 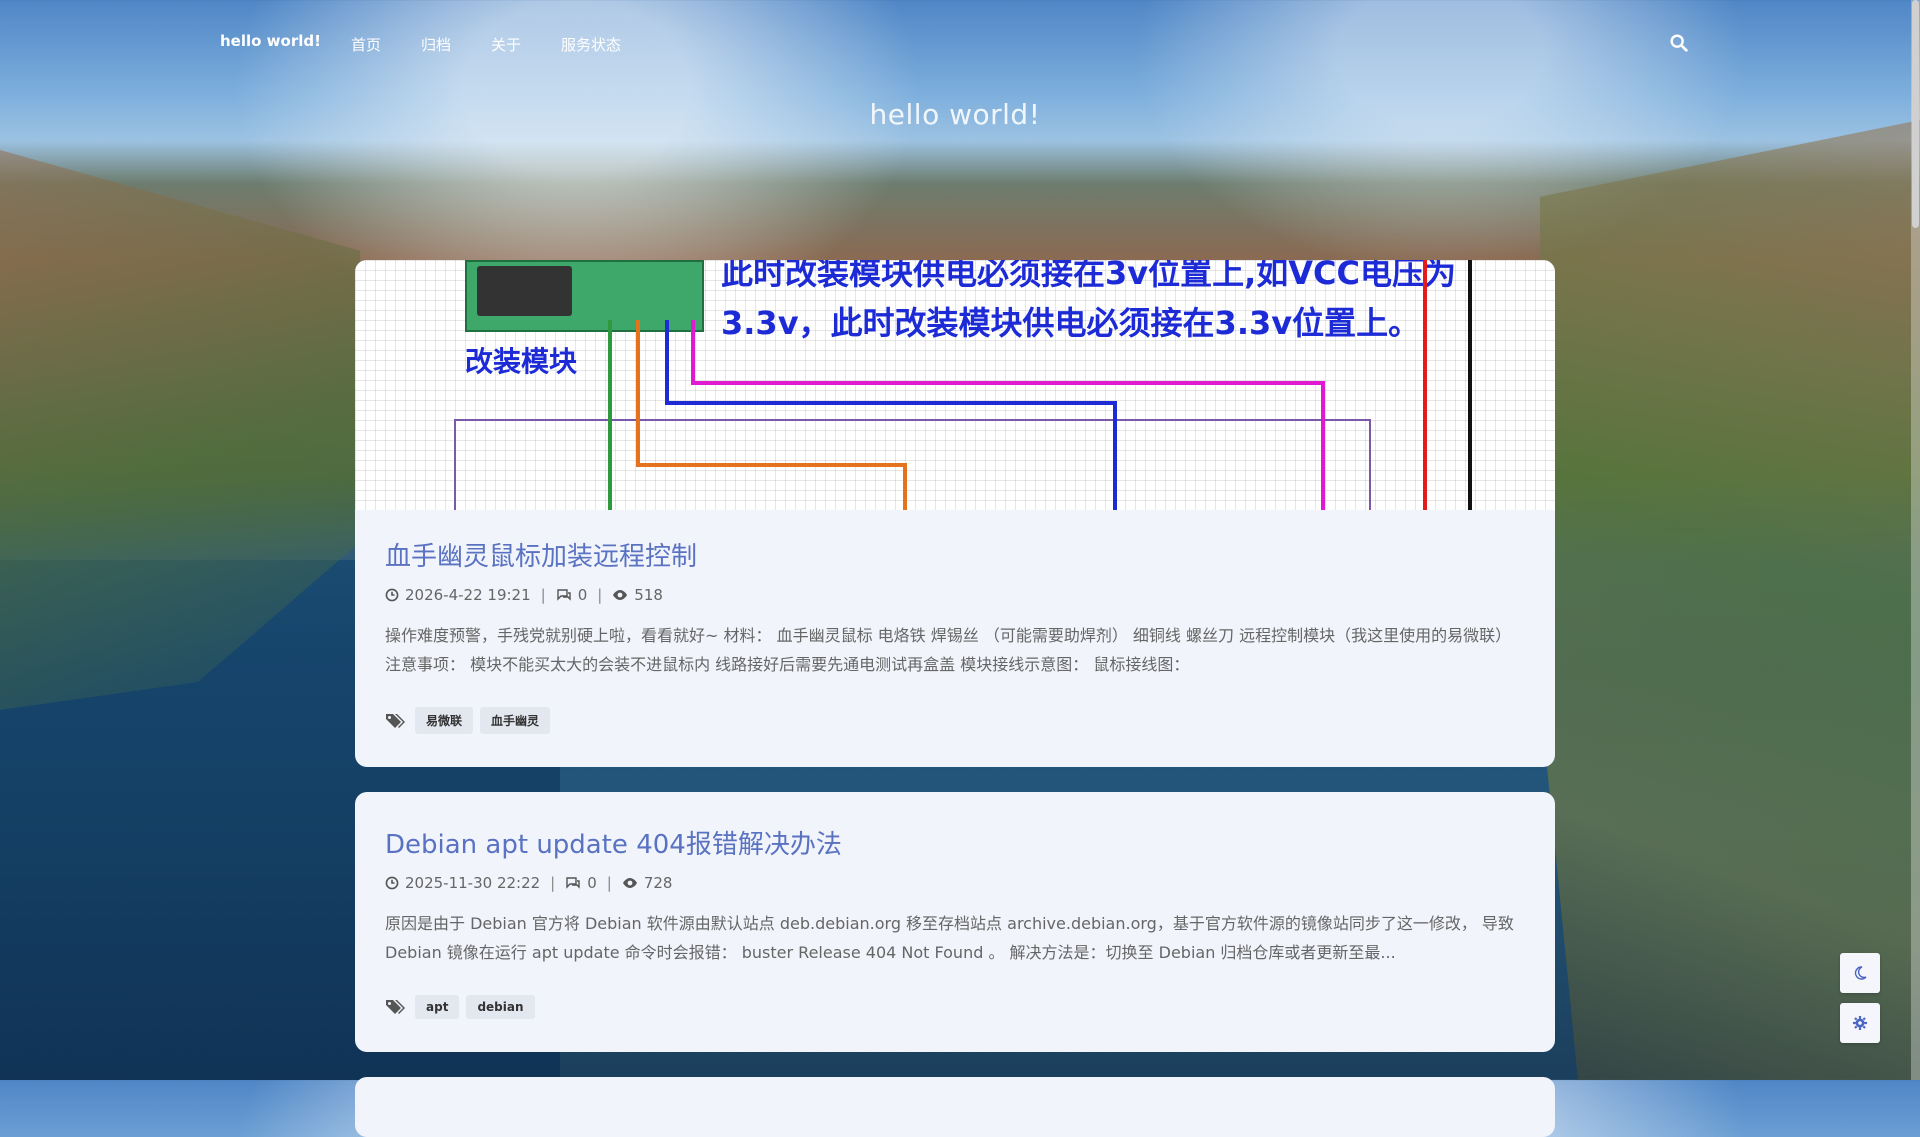 I want to click on nav-menu: 首页 归档 关于 服务状态, so click(x=506, y=44).